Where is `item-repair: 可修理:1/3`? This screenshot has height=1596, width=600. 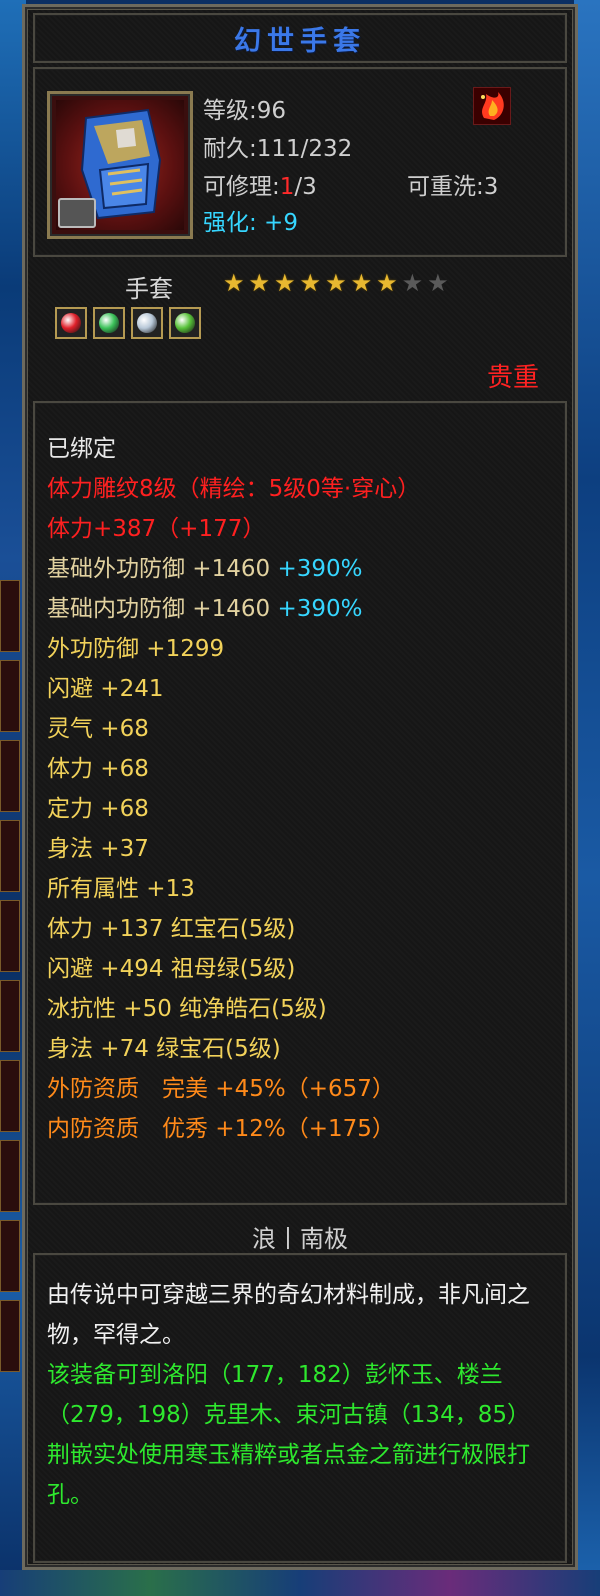
item-repair: 可修理:1/3 is located at coordinates (260, 184).